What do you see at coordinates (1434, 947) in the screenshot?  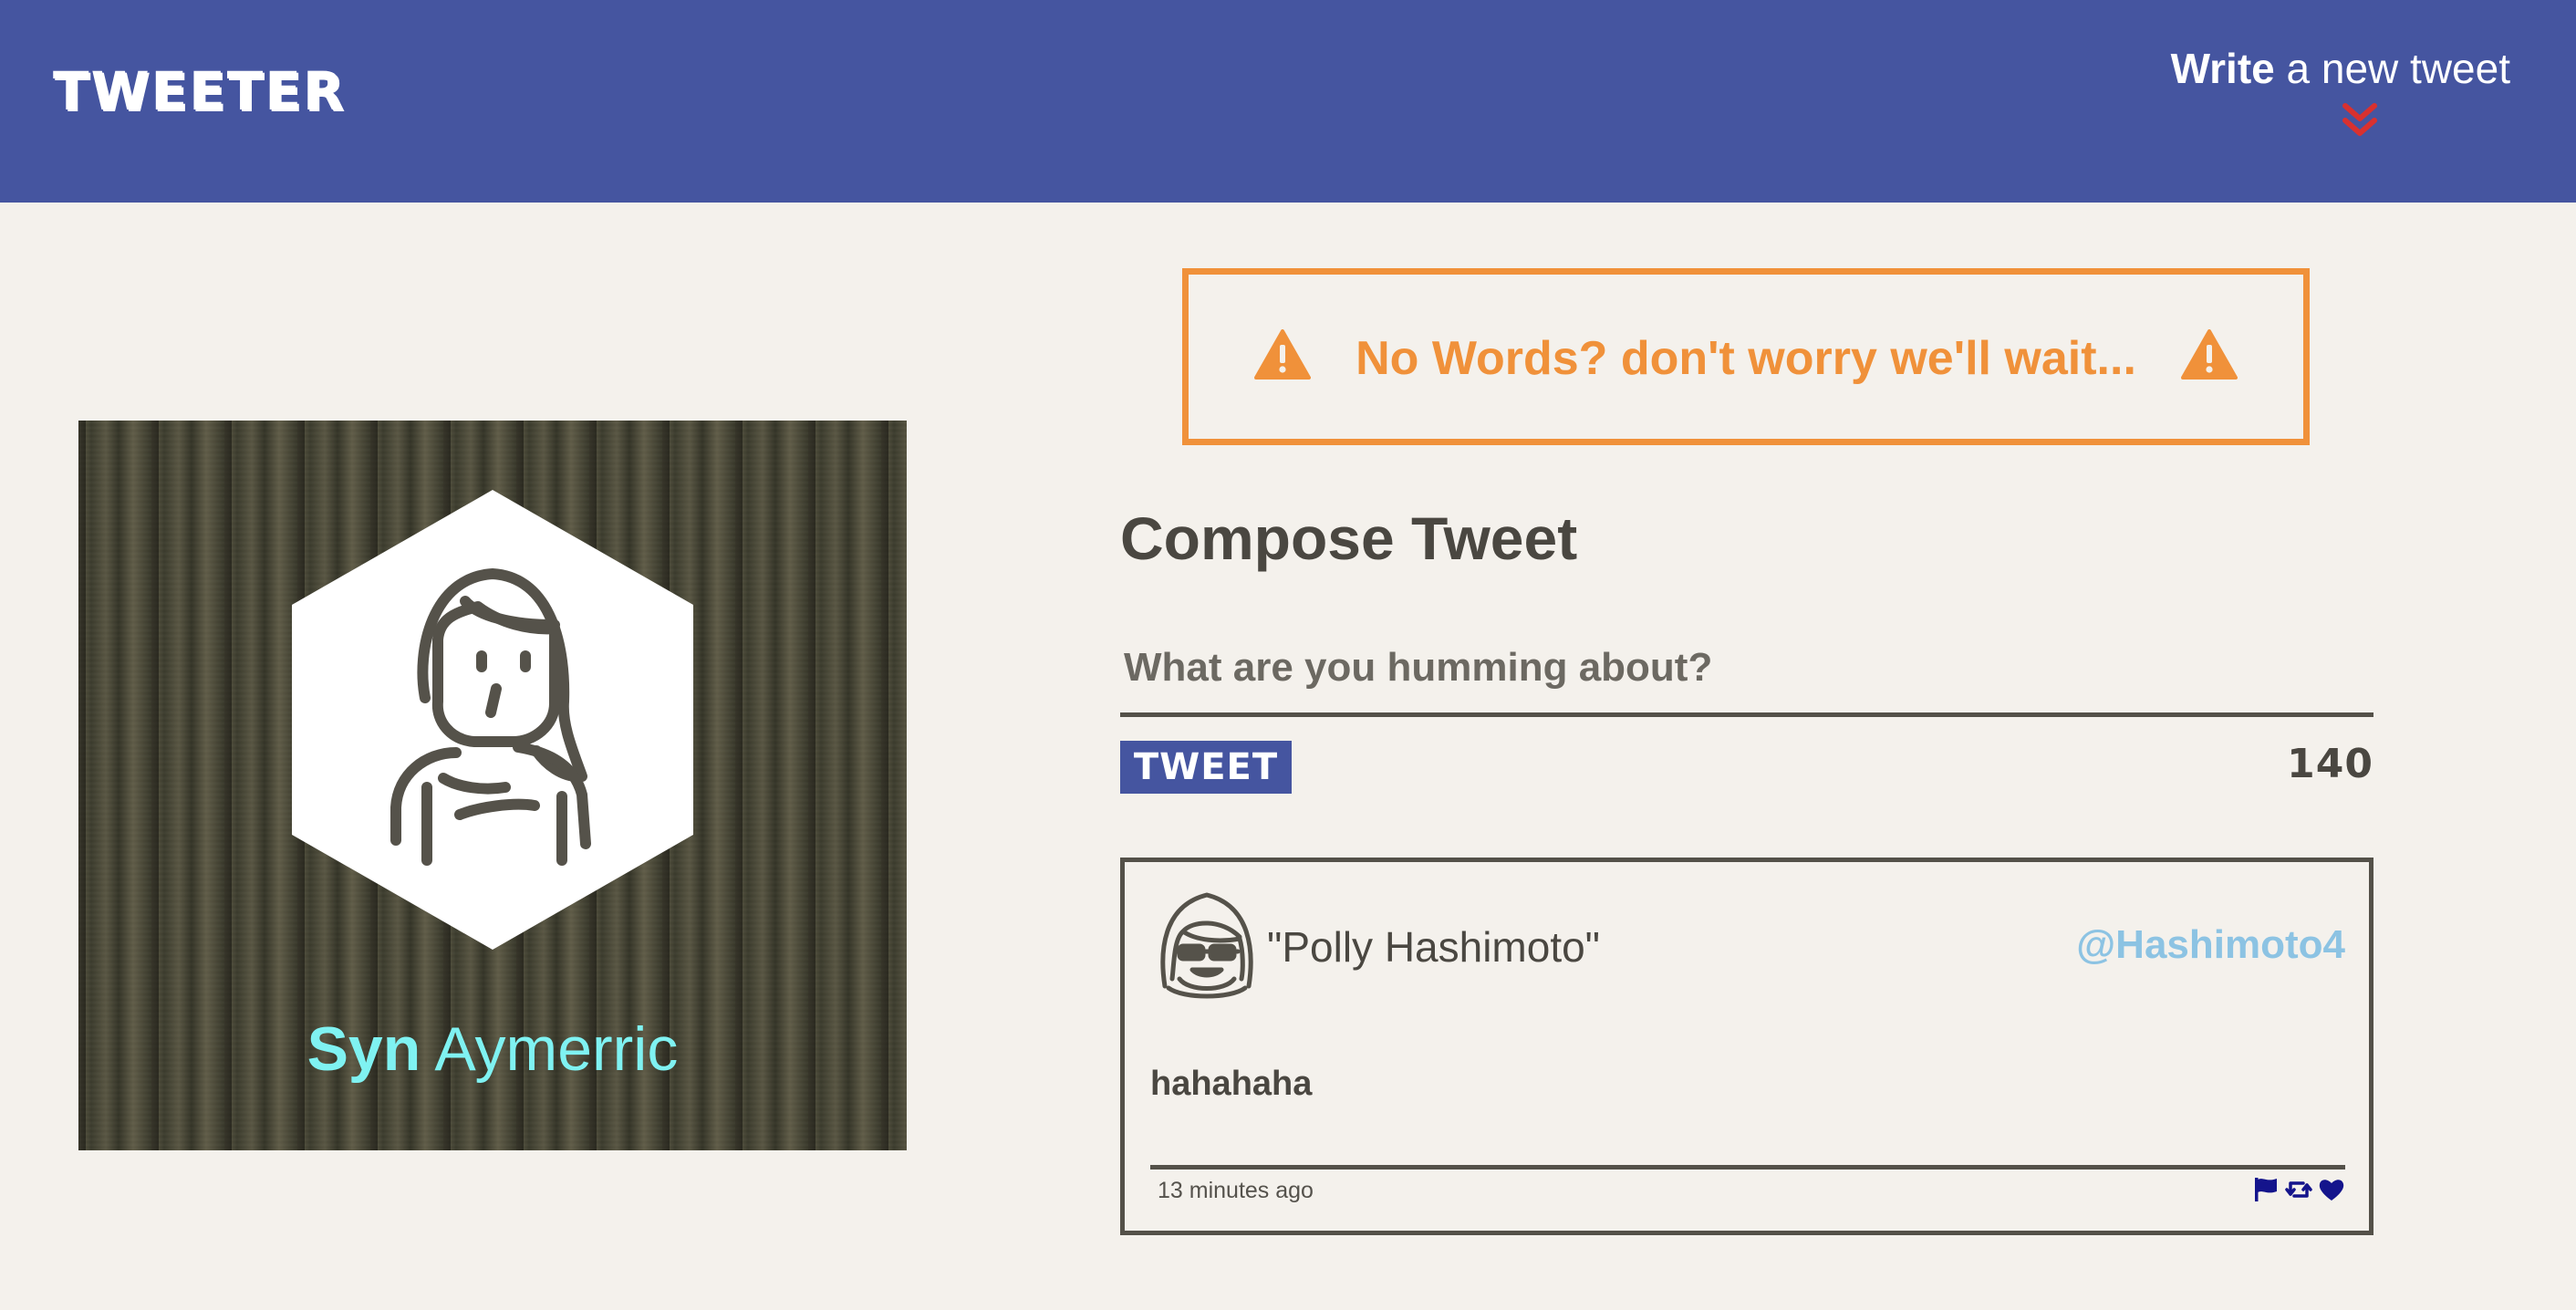 I see `tweet-author-name: "Polly Hashimoto"` at bounding box center [1434, 947].